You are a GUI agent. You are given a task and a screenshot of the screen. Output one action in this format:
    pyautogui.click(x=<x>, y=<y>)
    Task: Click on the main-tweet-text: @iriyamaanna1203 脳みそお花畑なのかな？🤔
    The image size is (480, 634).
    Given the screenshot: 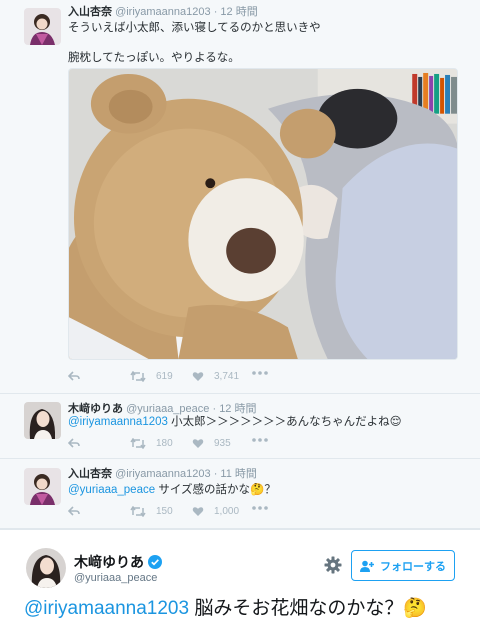 What is the action you would take?
    pyautogui.click(x=225, y=609)
    